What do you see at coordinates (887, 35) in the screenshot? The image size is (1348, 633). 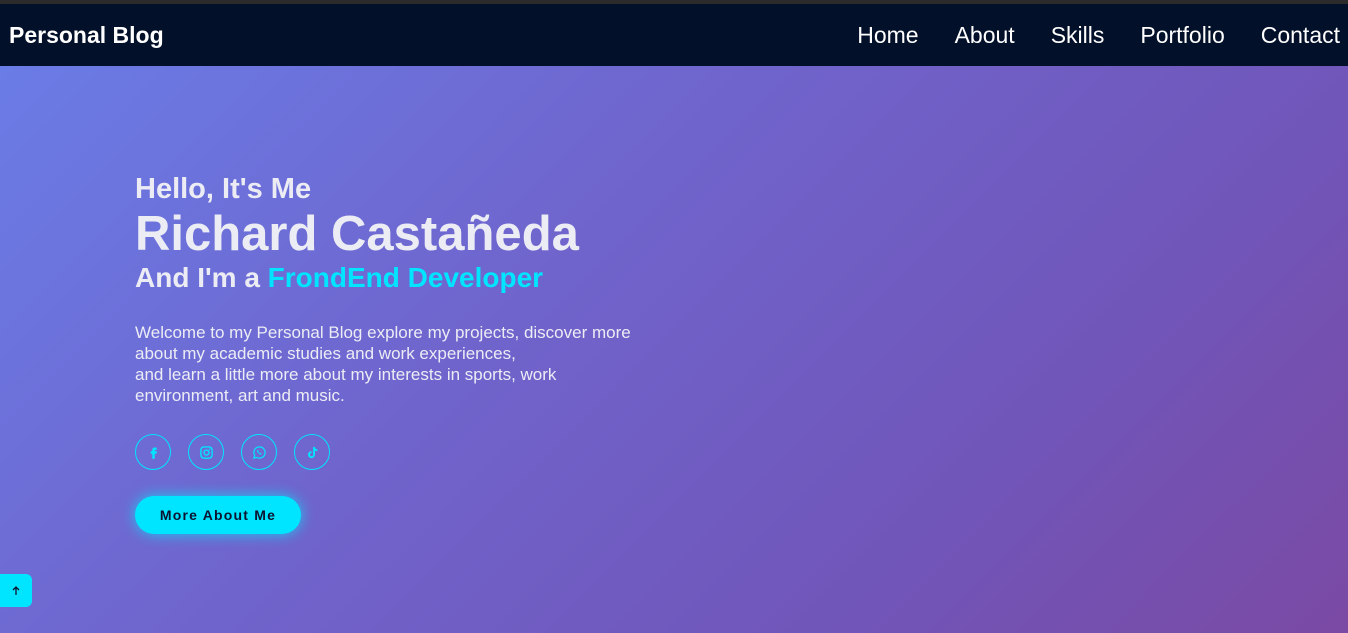 I see `nav-home: Home` at bounding box center [887, 35].